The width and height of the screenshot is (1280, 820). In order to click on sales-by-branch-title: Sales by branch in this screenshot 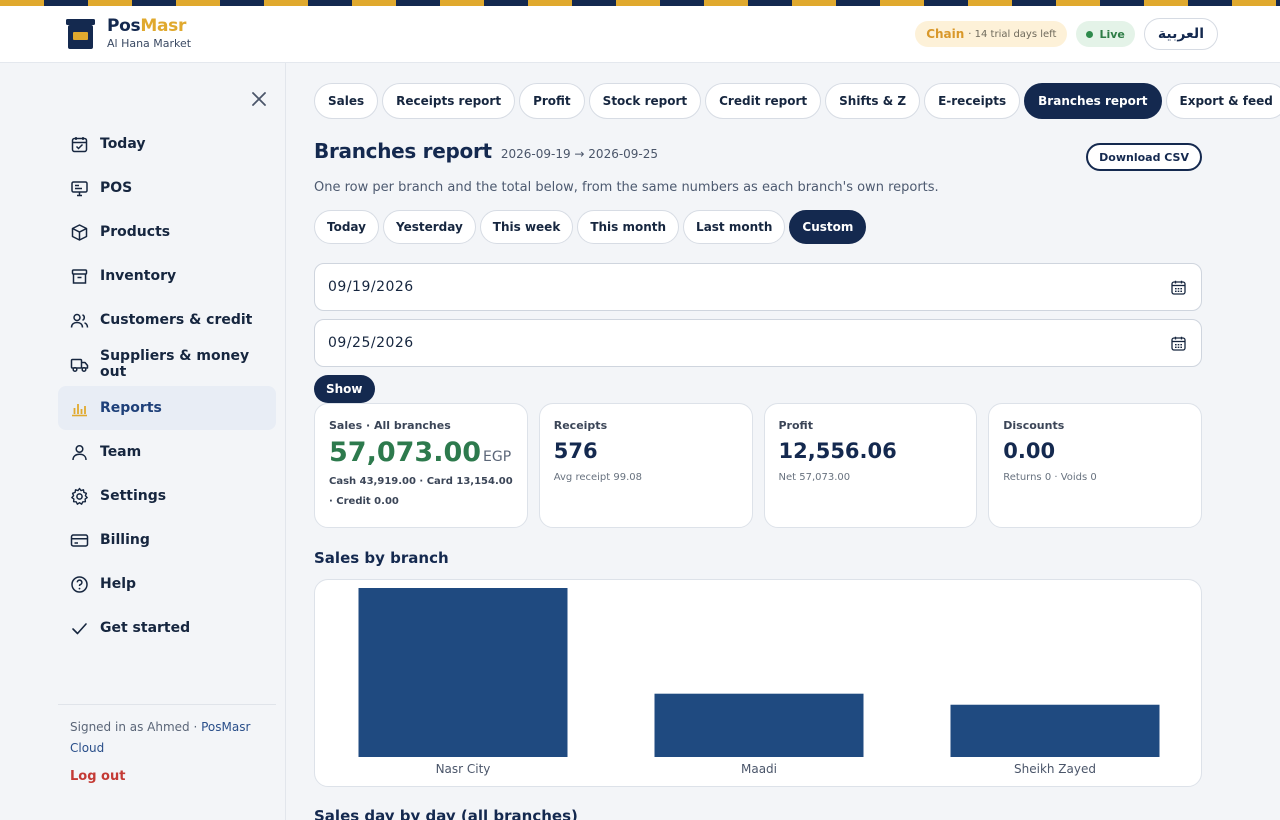, I will do `click(381, 558)`.